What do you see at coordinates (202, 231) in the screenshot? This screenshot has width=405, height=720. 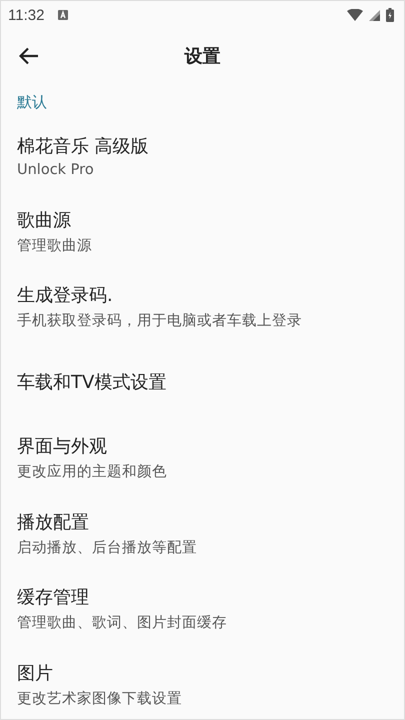 I see `settings-item: 歌曲源 管理歌曲源` at bounding box center [202, 231].